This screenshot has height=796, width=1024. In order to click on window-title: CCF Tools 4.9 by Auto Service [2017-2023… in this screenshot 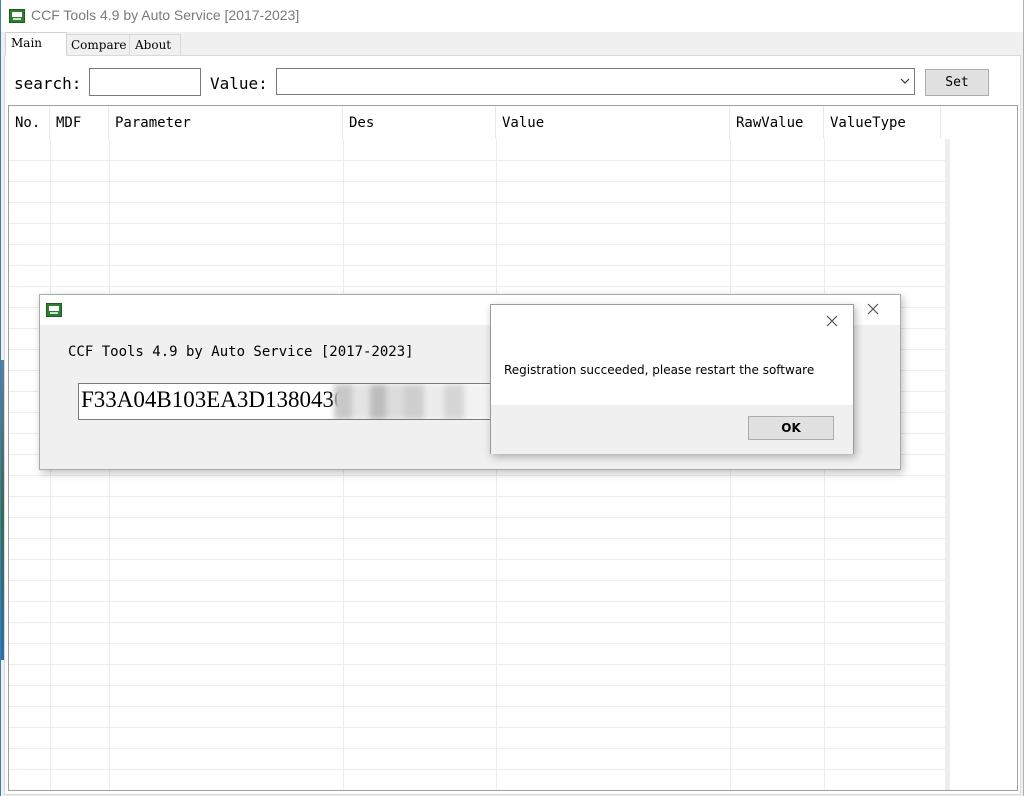, I will do `click(165, 15)`.